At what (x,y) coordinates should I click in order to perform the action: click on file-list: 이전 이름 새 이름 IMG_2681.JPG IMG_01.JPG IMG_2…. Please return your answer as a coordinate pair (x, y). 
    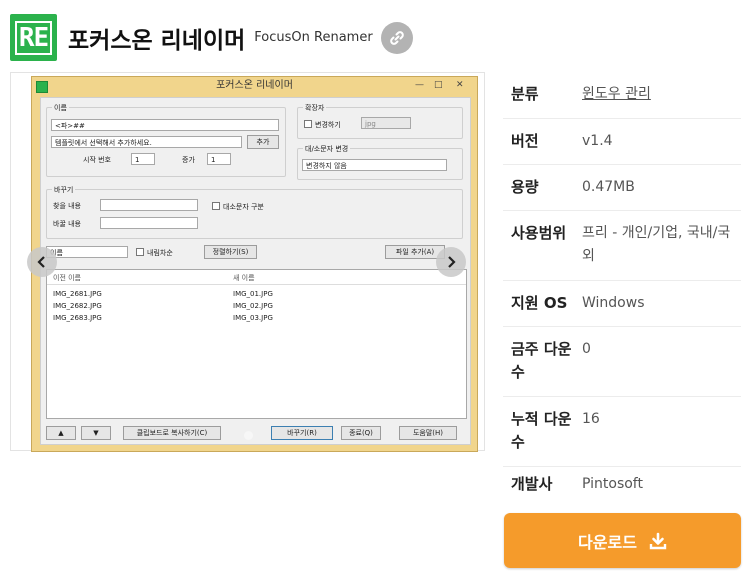
    Looking at the image, I should click on (256, 344).